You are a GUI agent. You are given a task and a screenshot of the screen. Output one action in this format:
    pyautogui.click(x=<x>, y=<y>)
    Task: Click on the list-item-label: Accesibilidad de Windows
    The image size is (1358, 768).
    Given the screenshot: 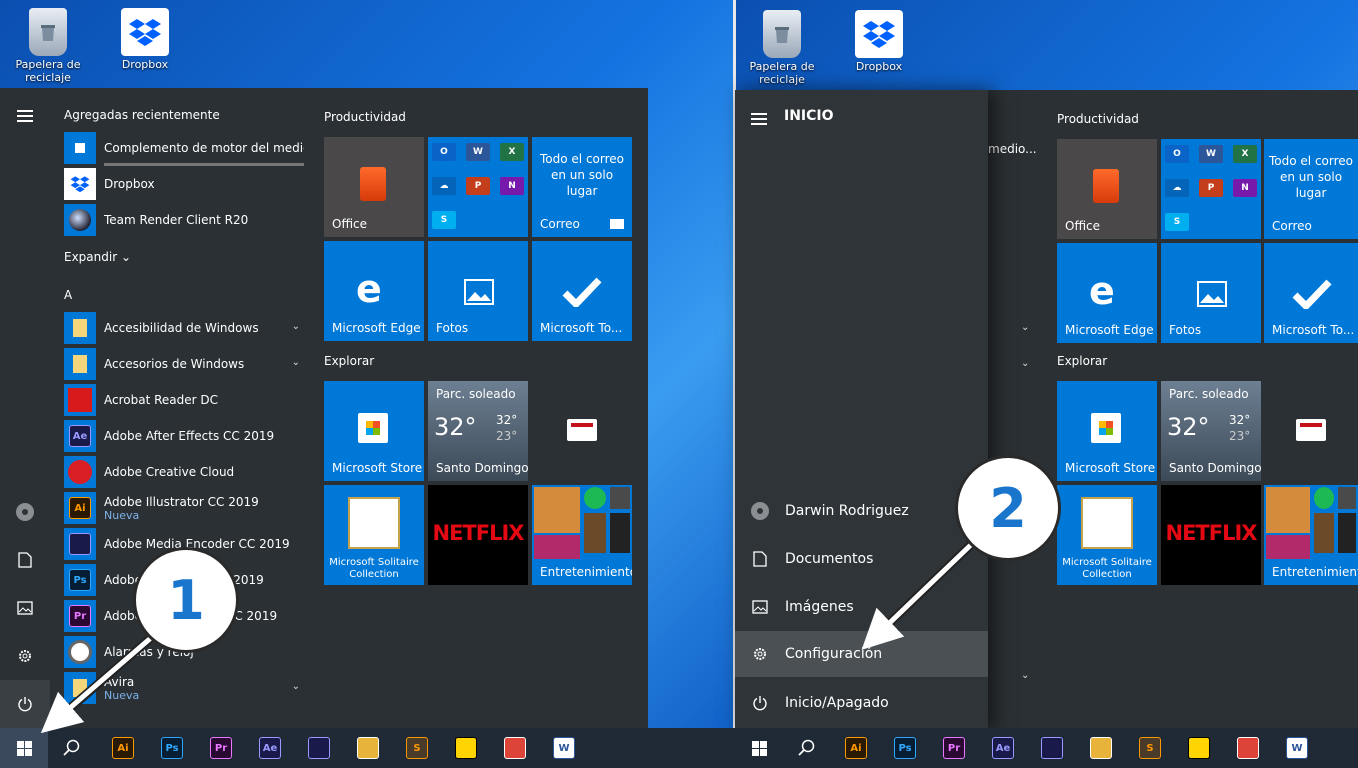 What is the action you would take?
    pyautogui.click(x=181, y=328)
    